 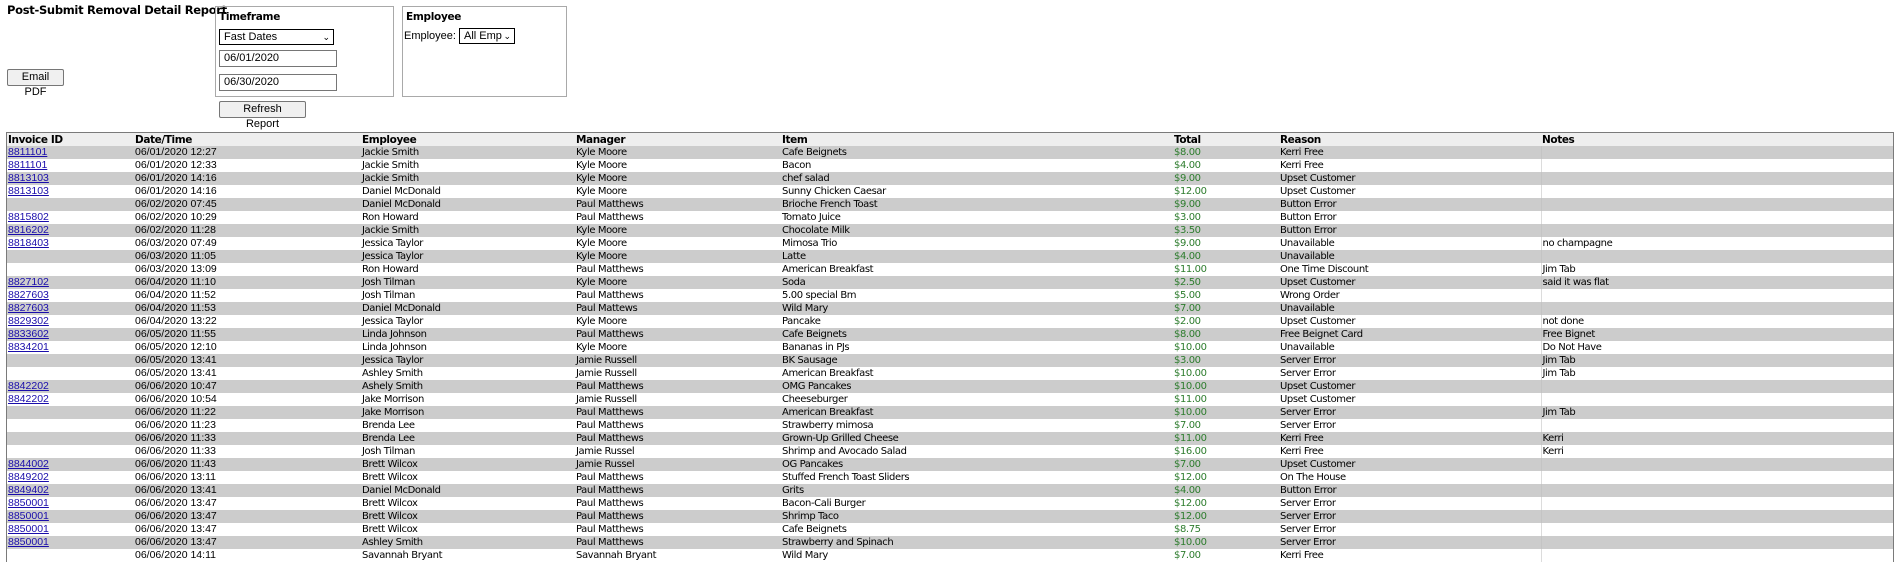 I want to click on employee-cell: Daniel McDonald, so click(x=468, y=204).